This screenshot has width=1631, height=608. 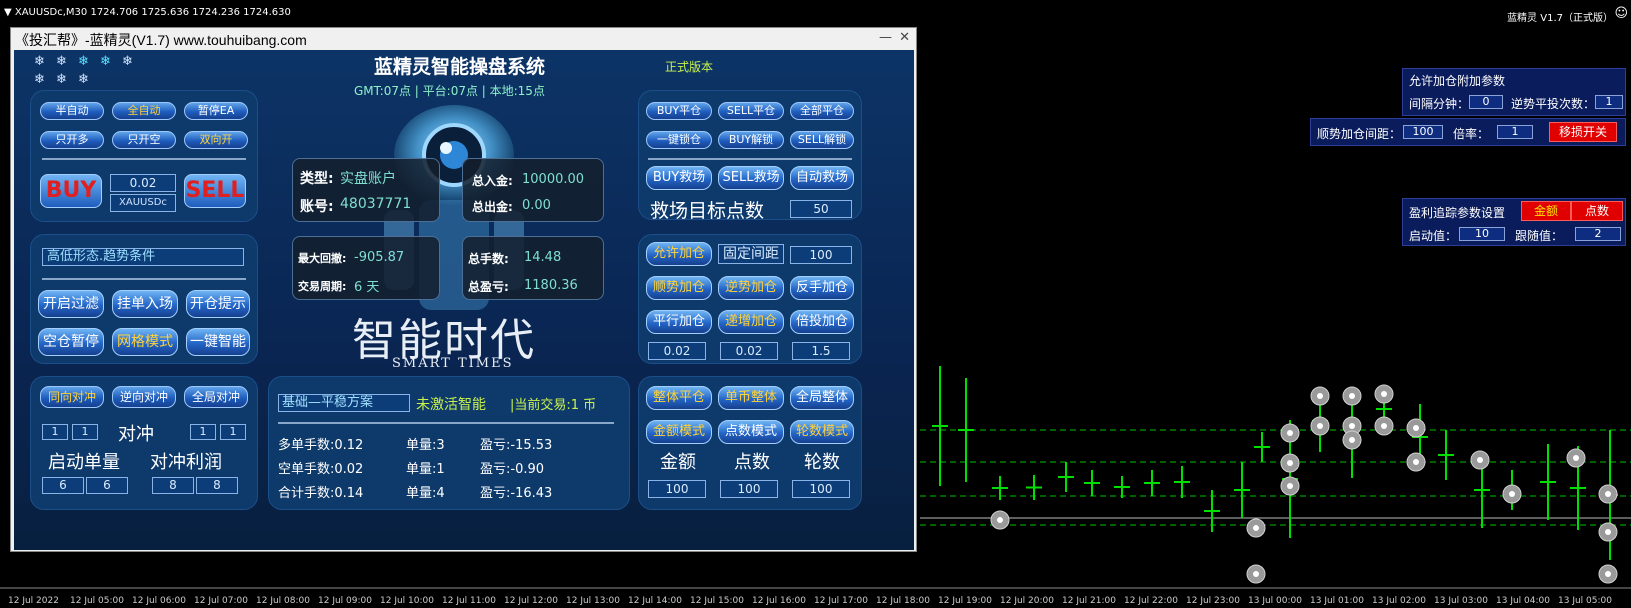 What do you see at coordinates (216, 140) in the screenshot?
I see `dual-open-button: 双向开` at bounding box center [216, 140].